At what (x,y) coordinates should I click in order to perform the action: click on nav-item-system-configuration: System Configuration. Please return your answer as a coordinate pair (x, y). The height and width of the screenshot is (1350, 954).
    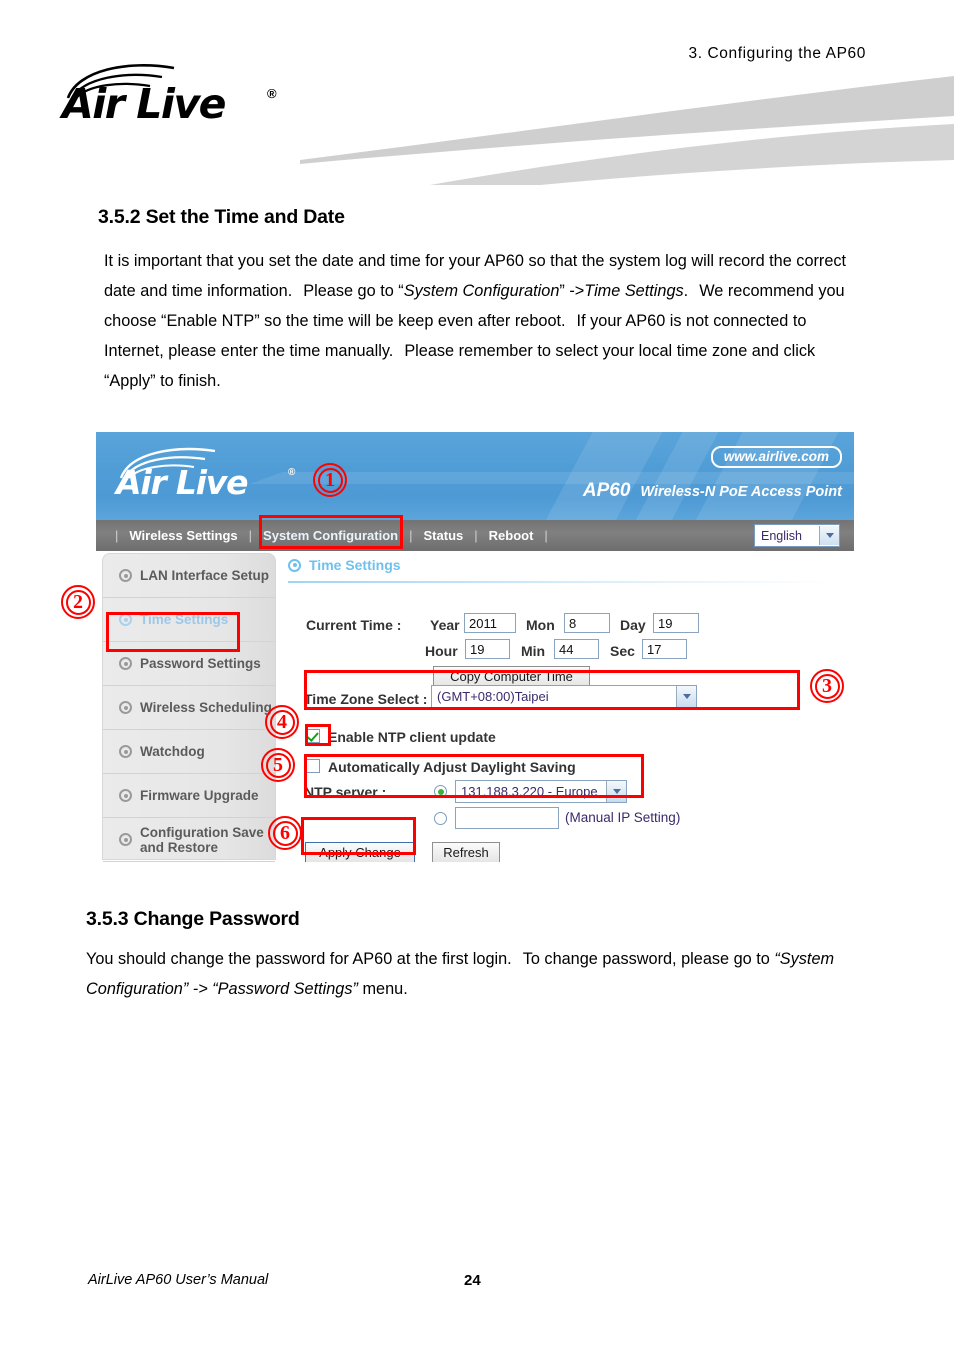
    Looking at the image, I should click on (330, 535).